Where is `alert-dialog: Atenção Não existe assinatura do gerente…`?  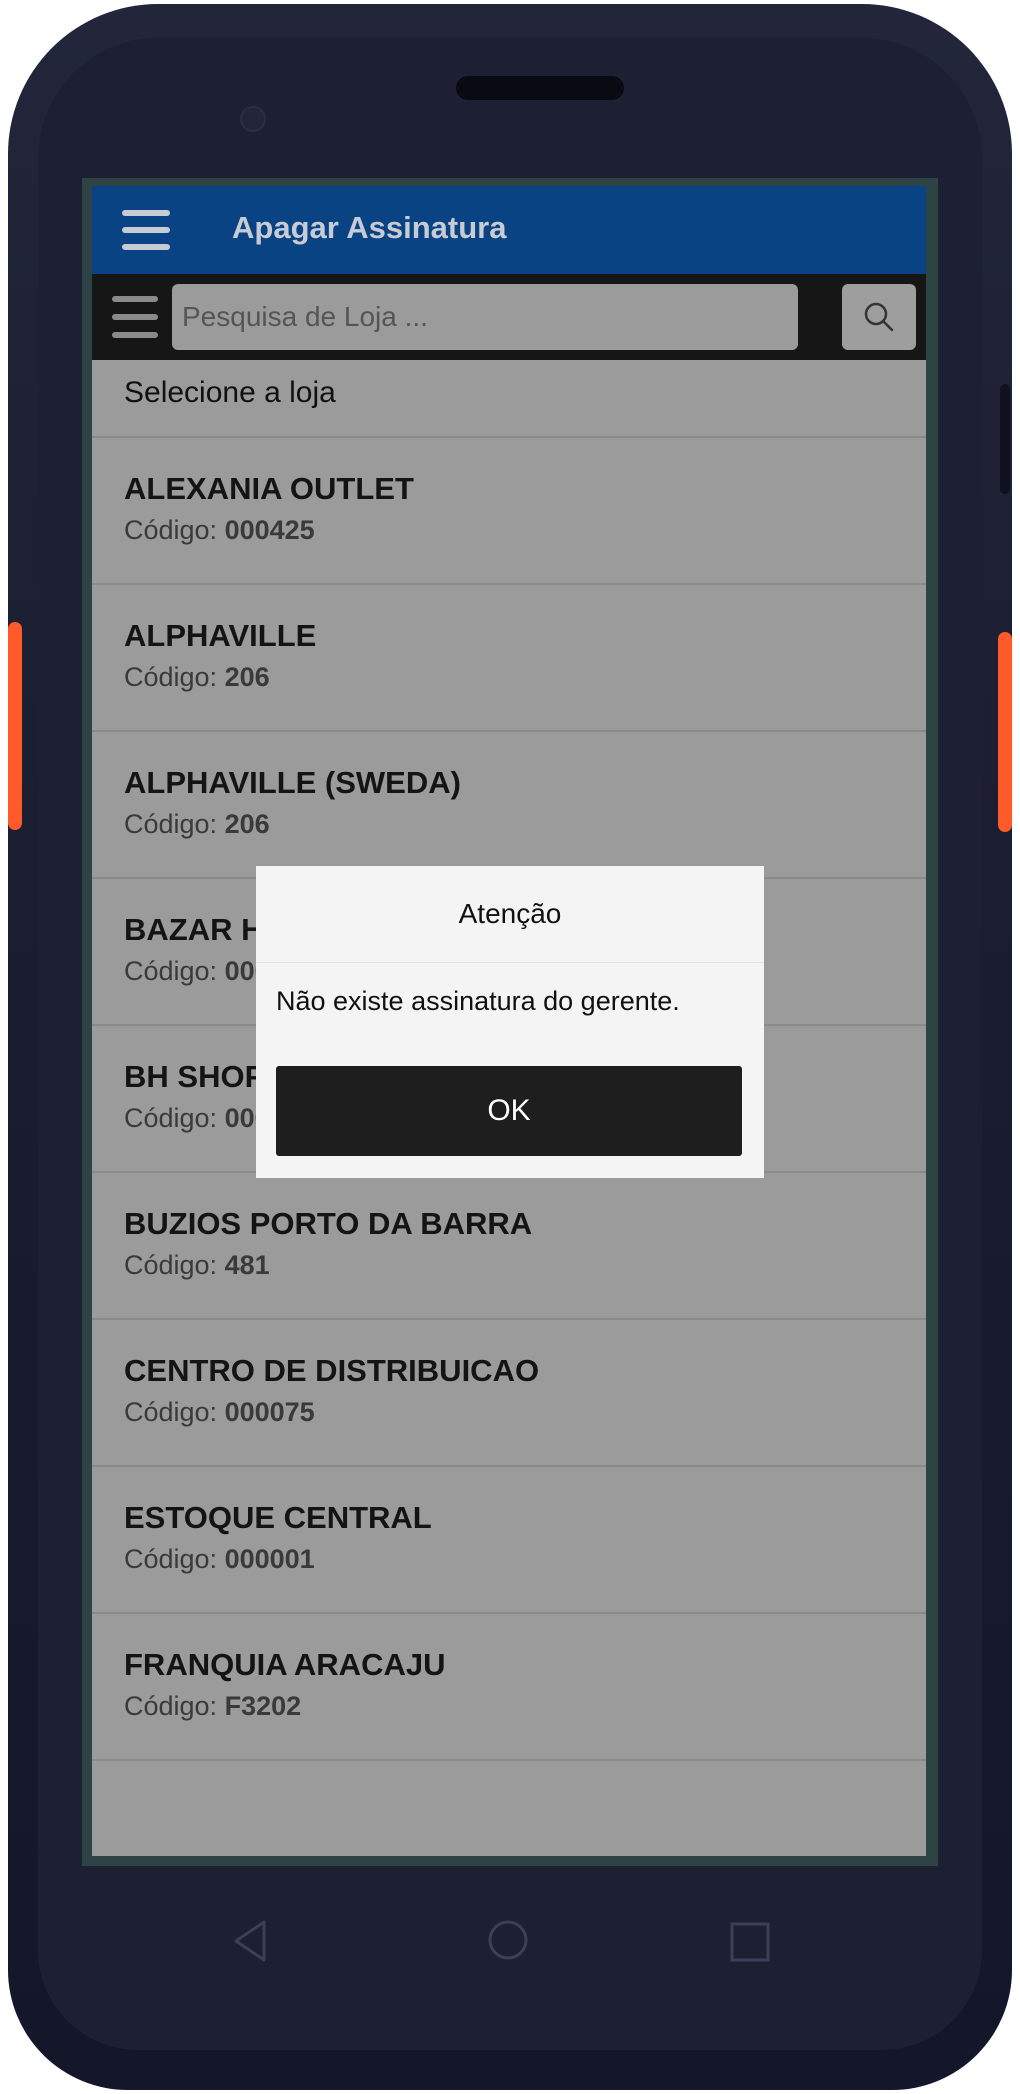
alert-dialog: Atenção Não existe assinatura do gerente… is located at coordinates (510, 1022).